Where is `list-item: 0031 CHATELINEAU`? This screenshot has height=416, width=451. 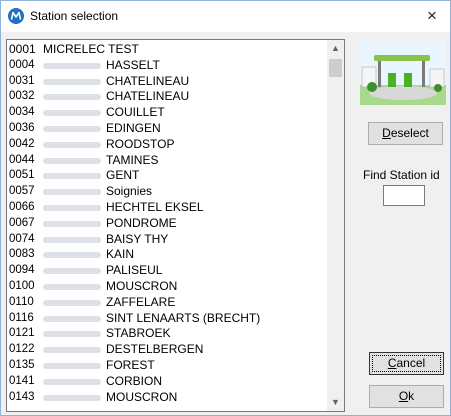
list-item: 0031 CHATELINEAU is located at coordinates (168, 82).